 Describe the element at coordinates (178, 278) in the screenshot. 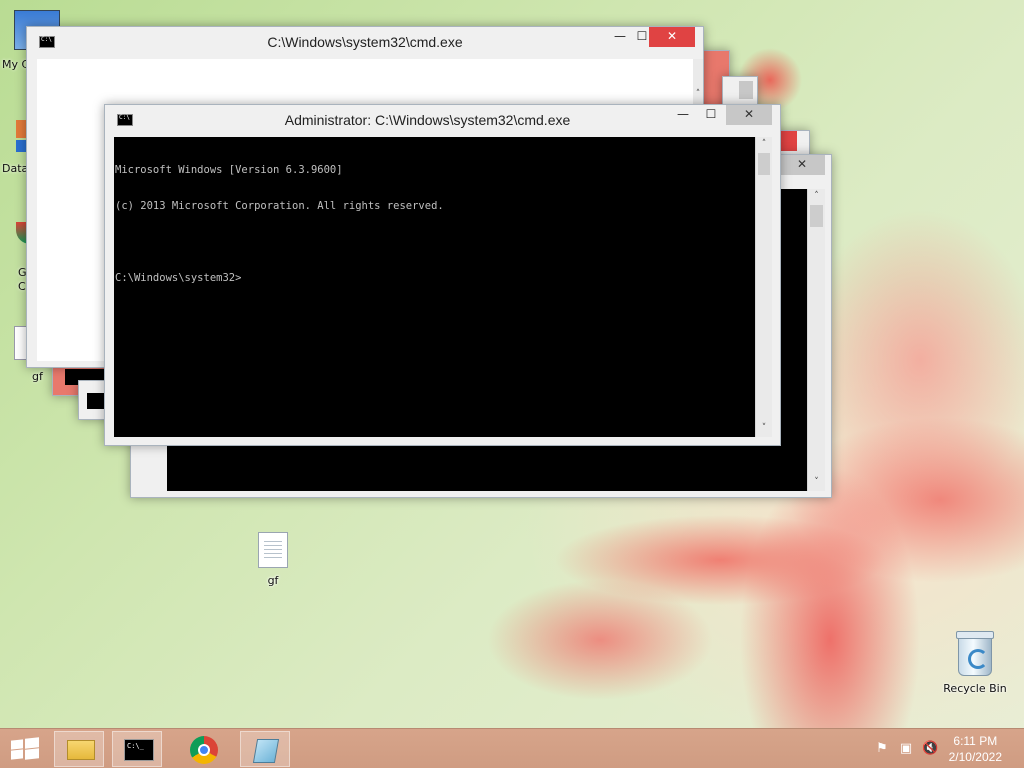

I see `console-prompt: C:\Windows\system32>` at that location.